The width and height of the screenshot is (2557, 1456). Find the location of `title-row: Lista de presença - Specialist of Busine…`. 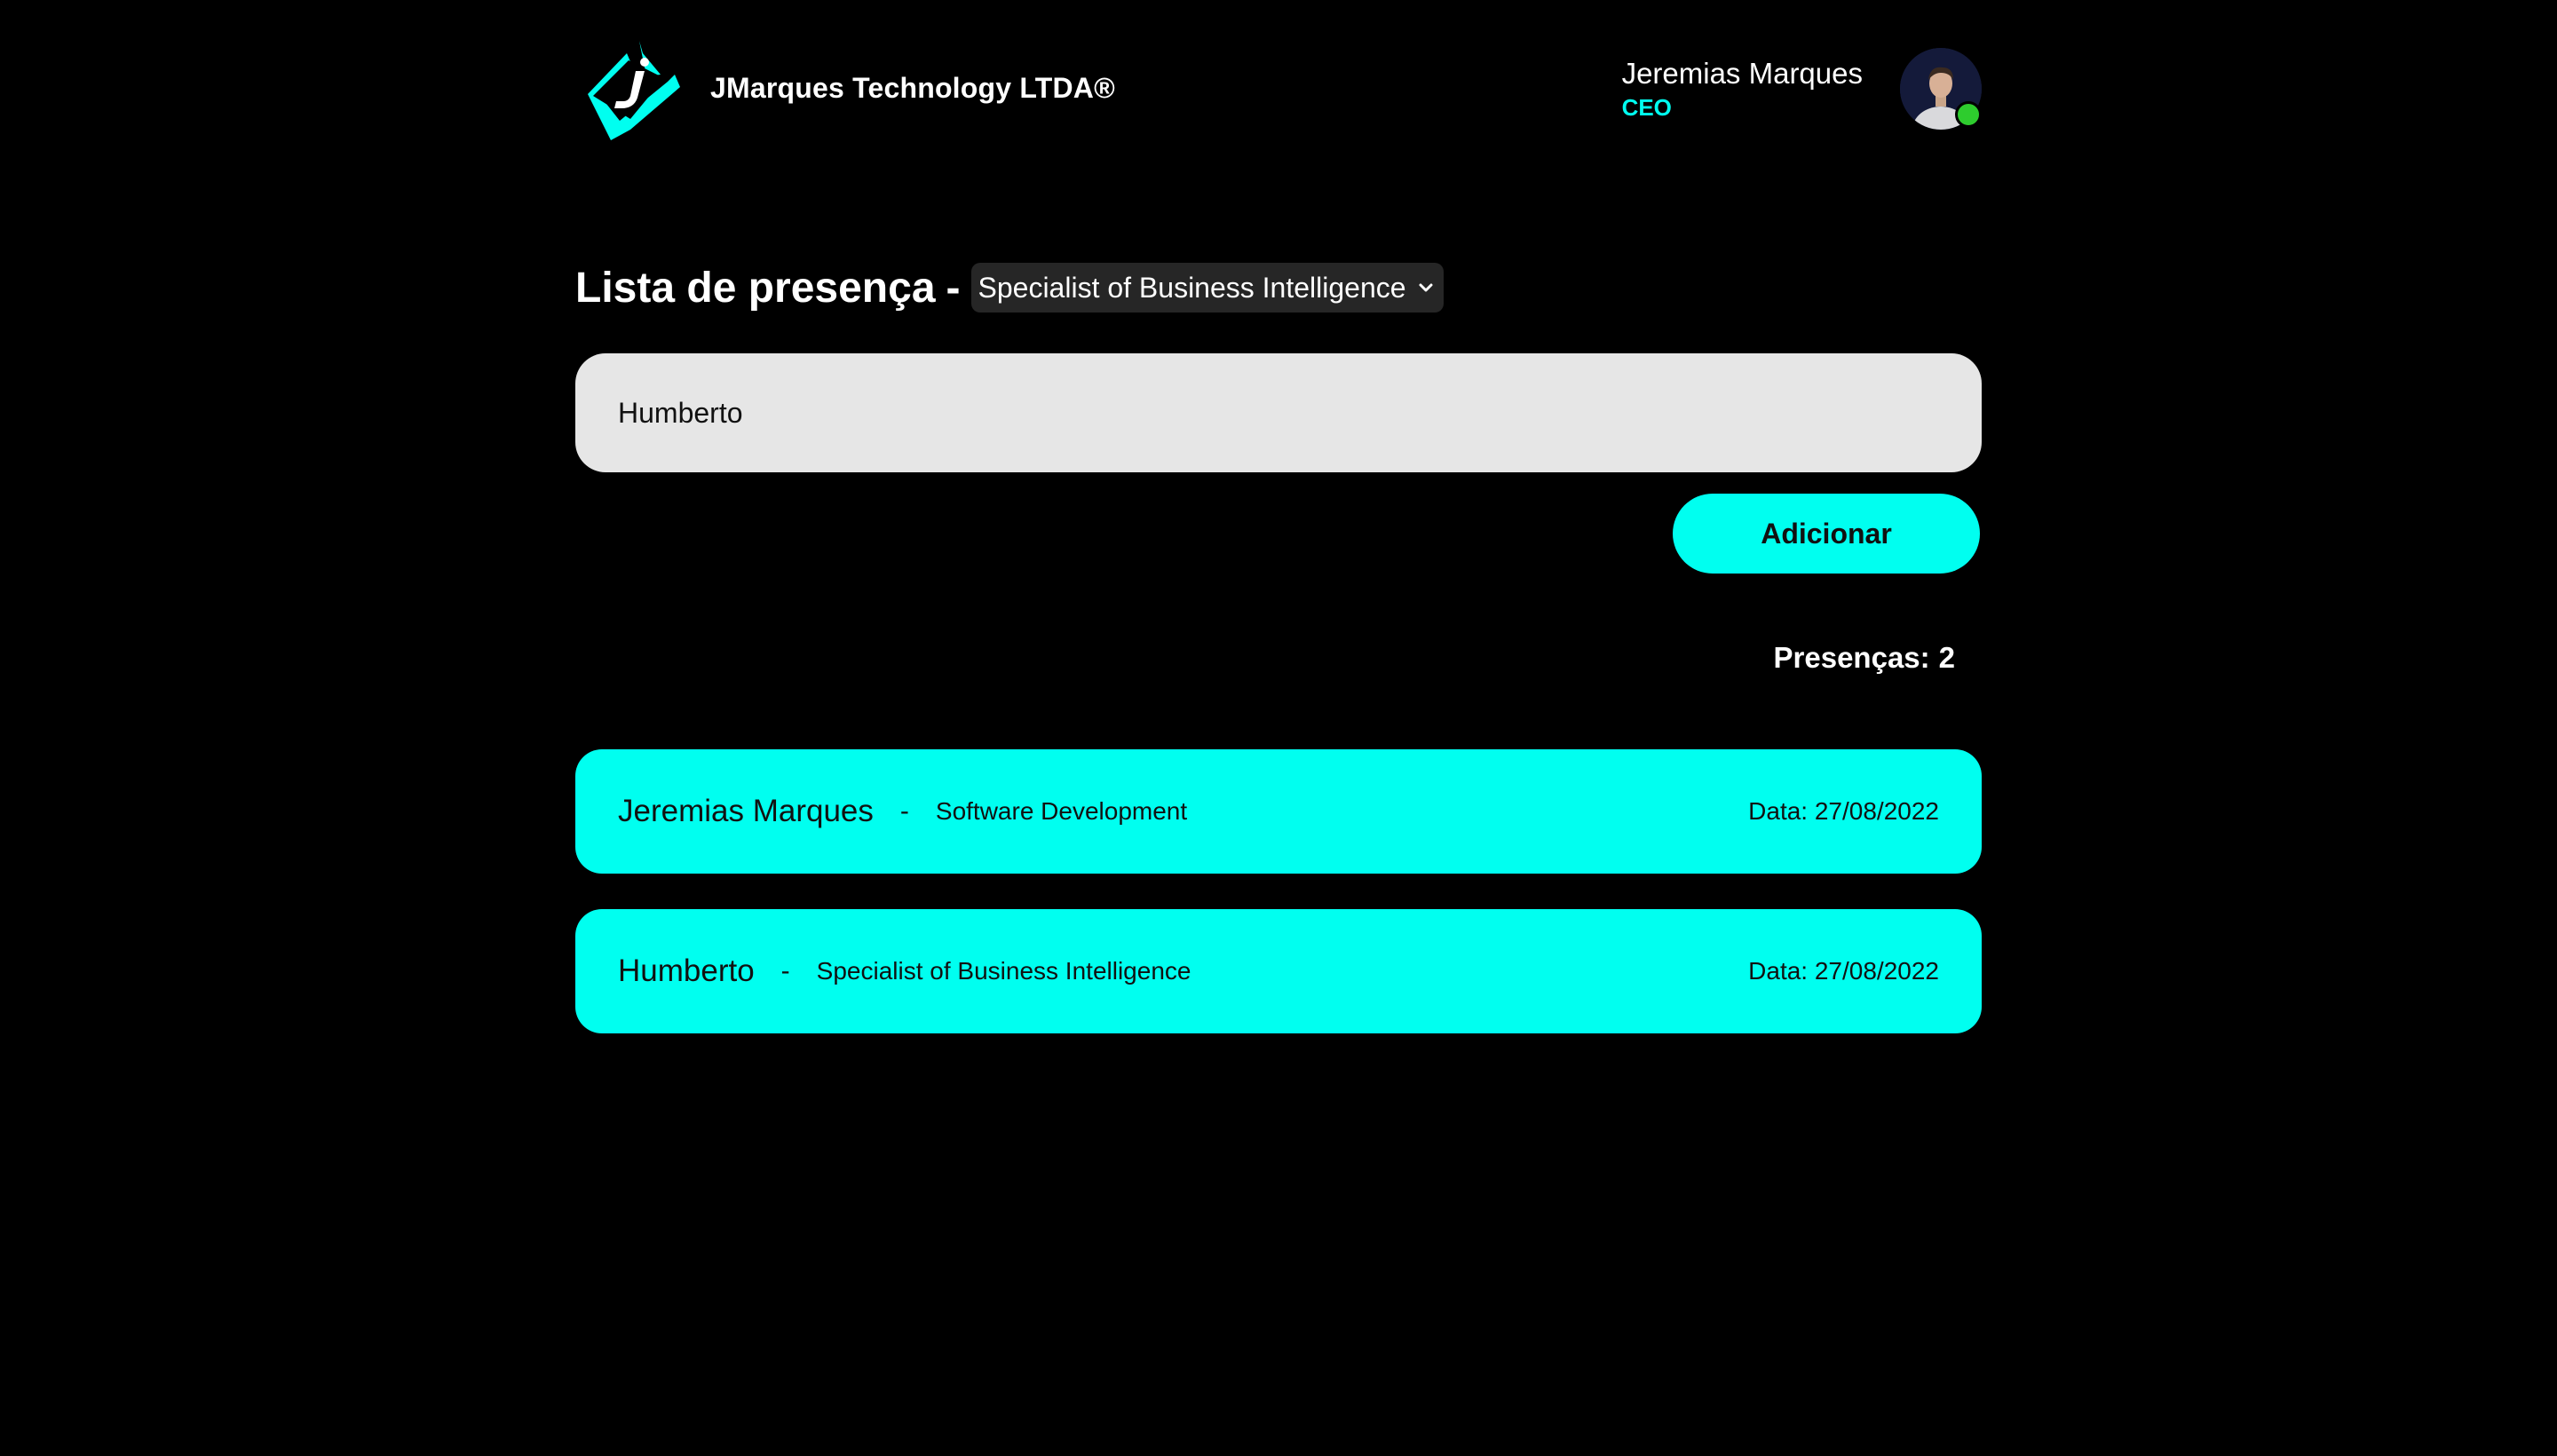

title-row: Lista de presença - Specialist of Busine… is located at coordinates (1009, 288).